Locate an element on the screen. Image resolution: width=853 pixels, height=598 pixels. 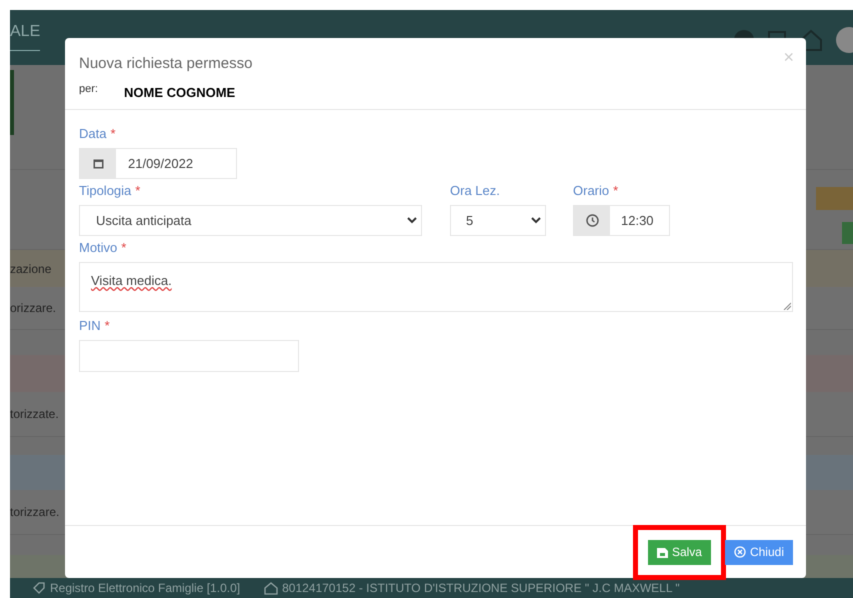
row-text: torizzate. is located at coordinates (34, 414).